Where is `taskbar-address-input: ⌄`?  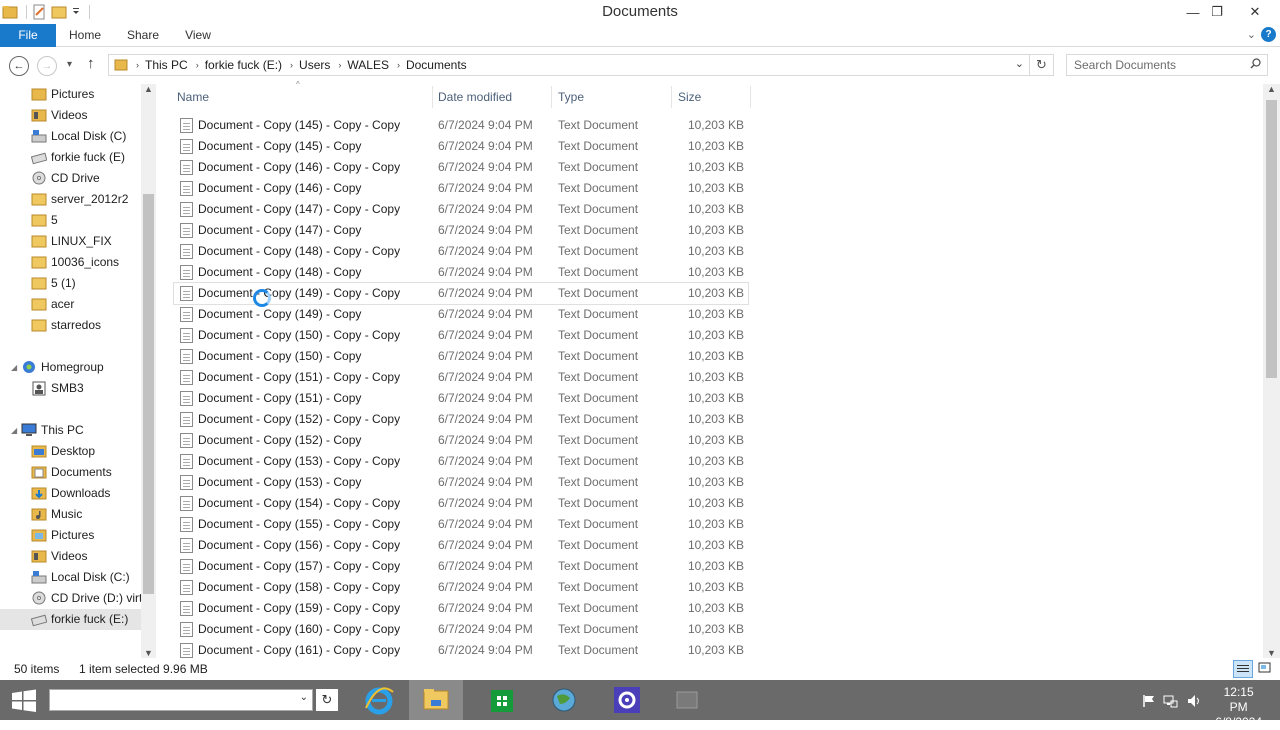
taskbar-address-input: ⌄ is located at coordinates (181, 700).